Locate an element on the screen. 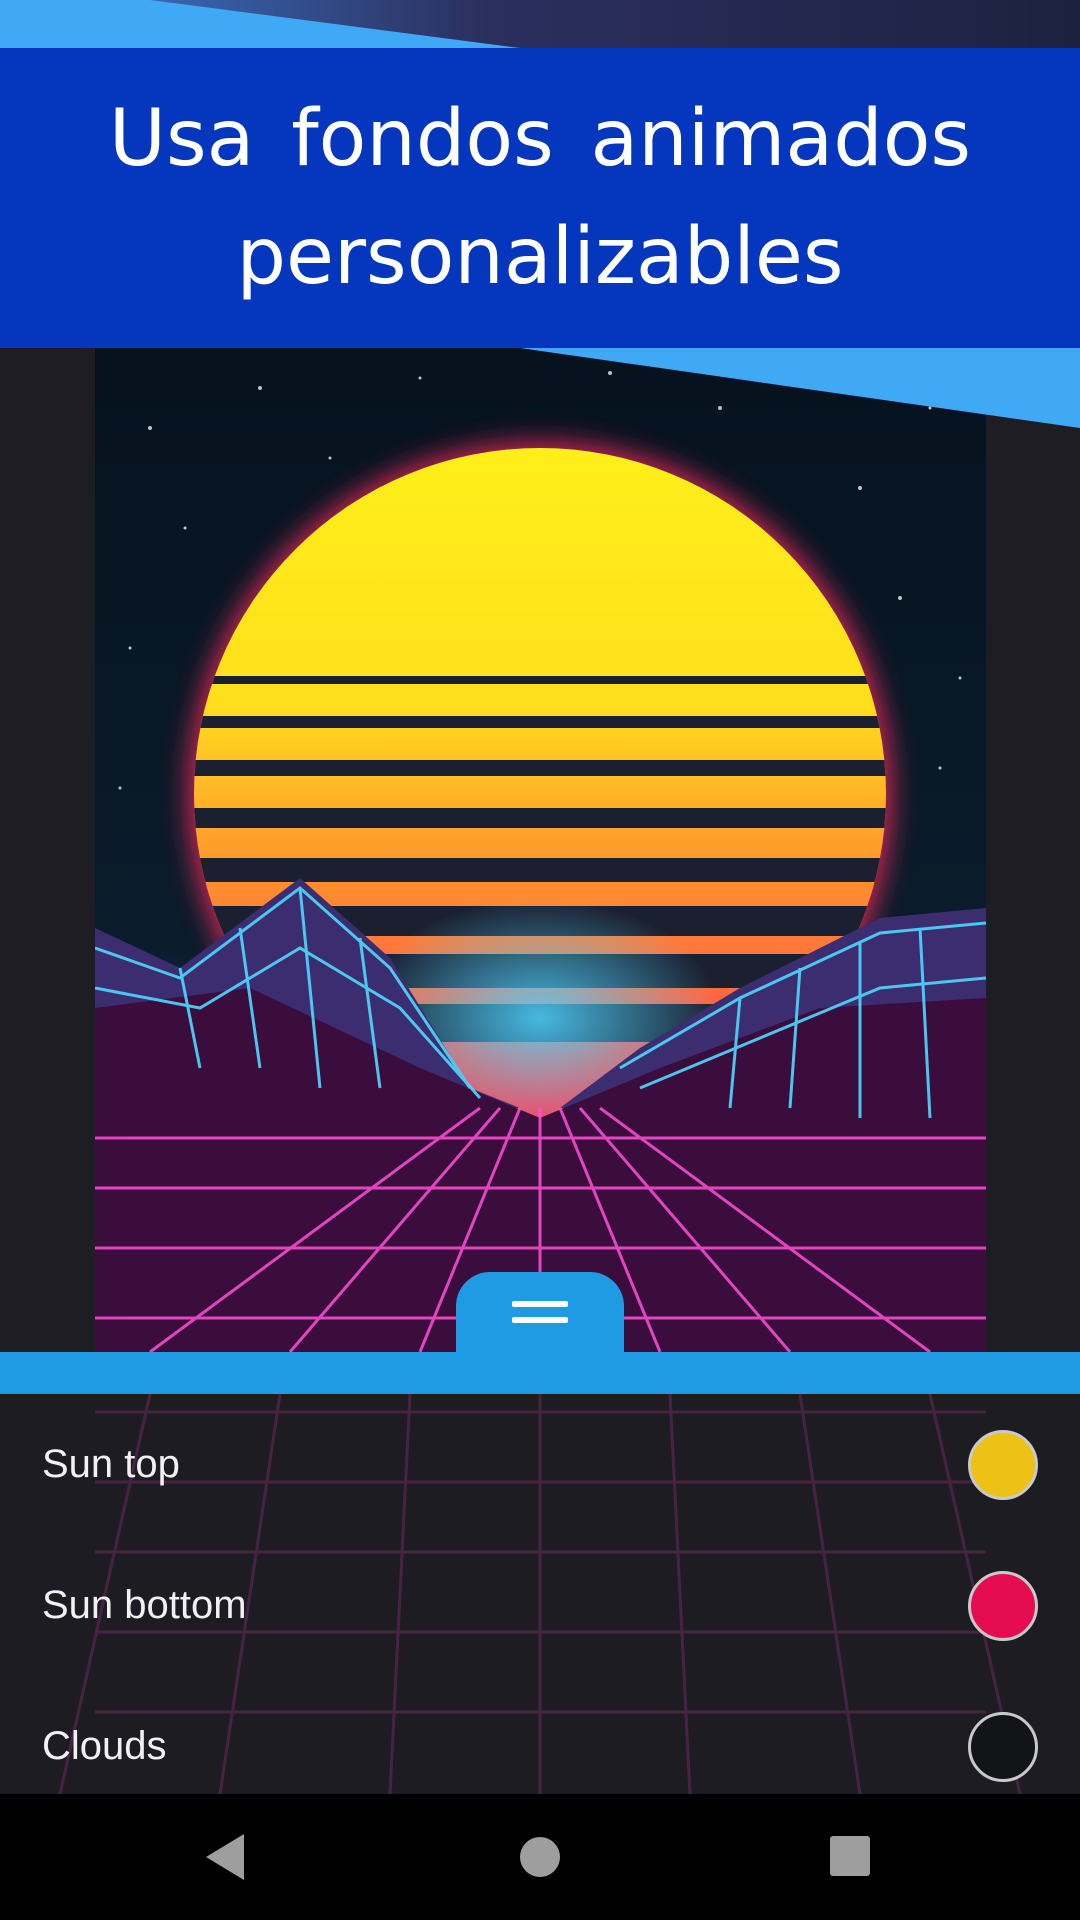 The width and height of the screenshot is (1080, 1920). setting-row-clouds: Clouds is located at coordinates (540, 1735).